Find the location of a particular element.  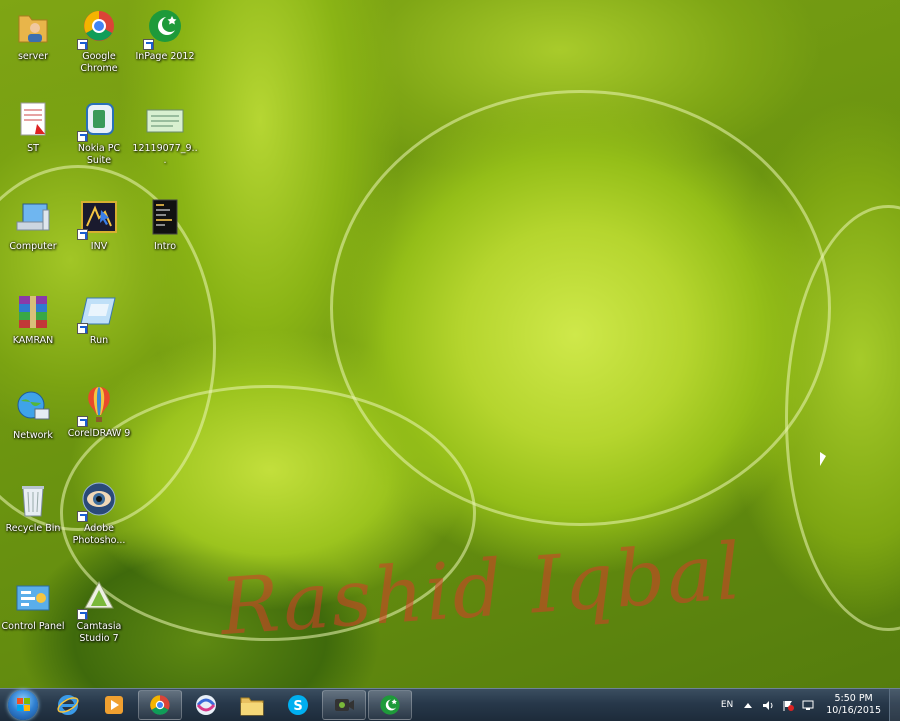

desktop-icon-label: Intro is located at coordinates (165, 246).